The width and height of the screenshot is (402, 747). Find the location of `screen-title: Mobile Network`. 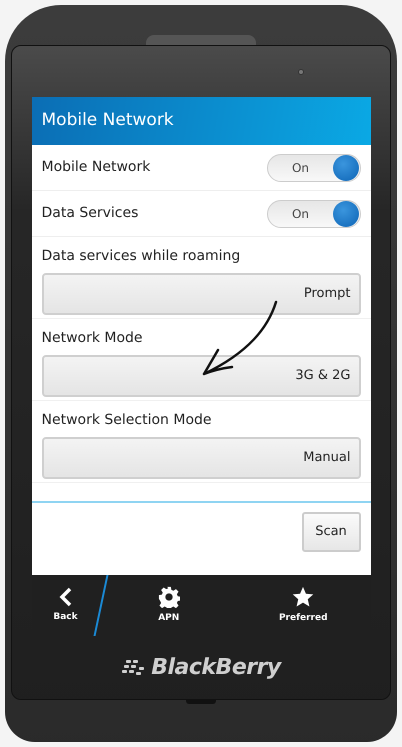

screen-title: Mobile Network is located at coordinates (108, 120).